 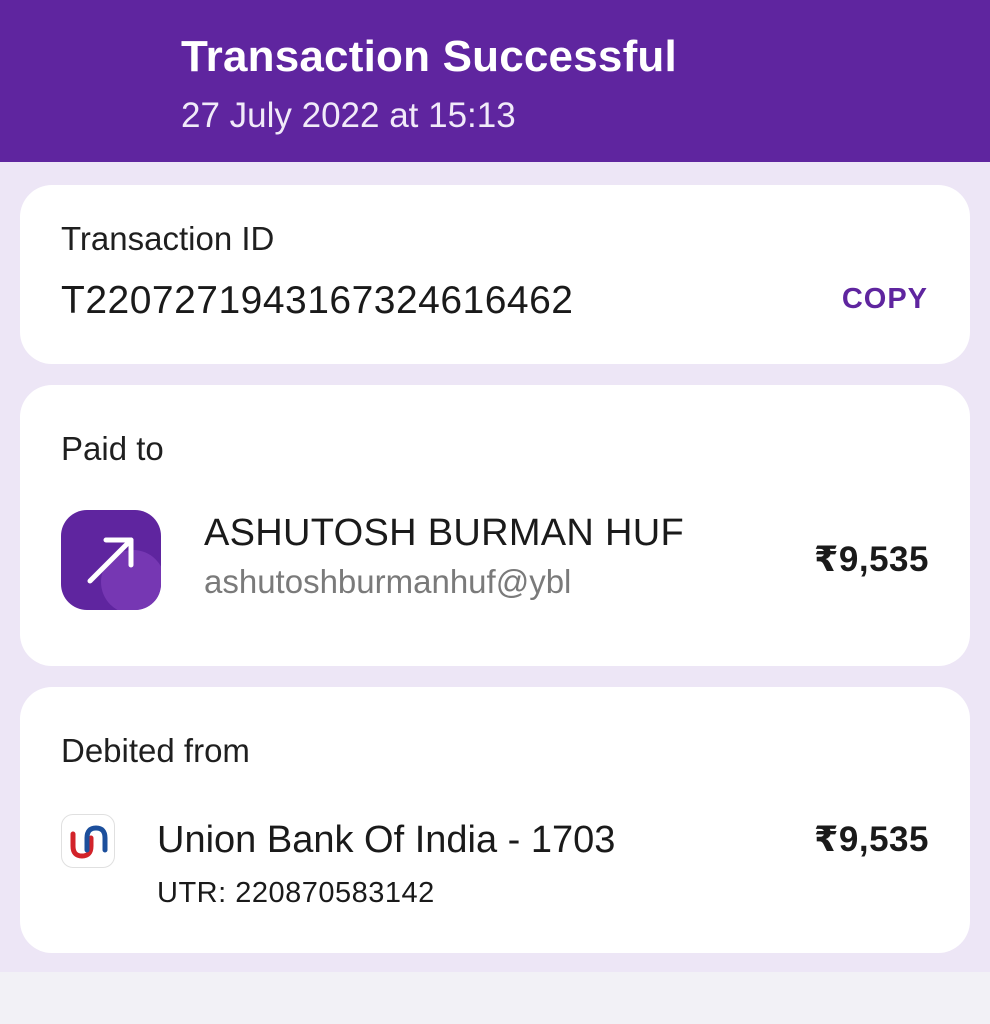 What do you see at coordinates (444, 533) in the screenshot?
I see `payee-name: ASHUTOSH BURMAN HUF` at bounding box center [444, 533].